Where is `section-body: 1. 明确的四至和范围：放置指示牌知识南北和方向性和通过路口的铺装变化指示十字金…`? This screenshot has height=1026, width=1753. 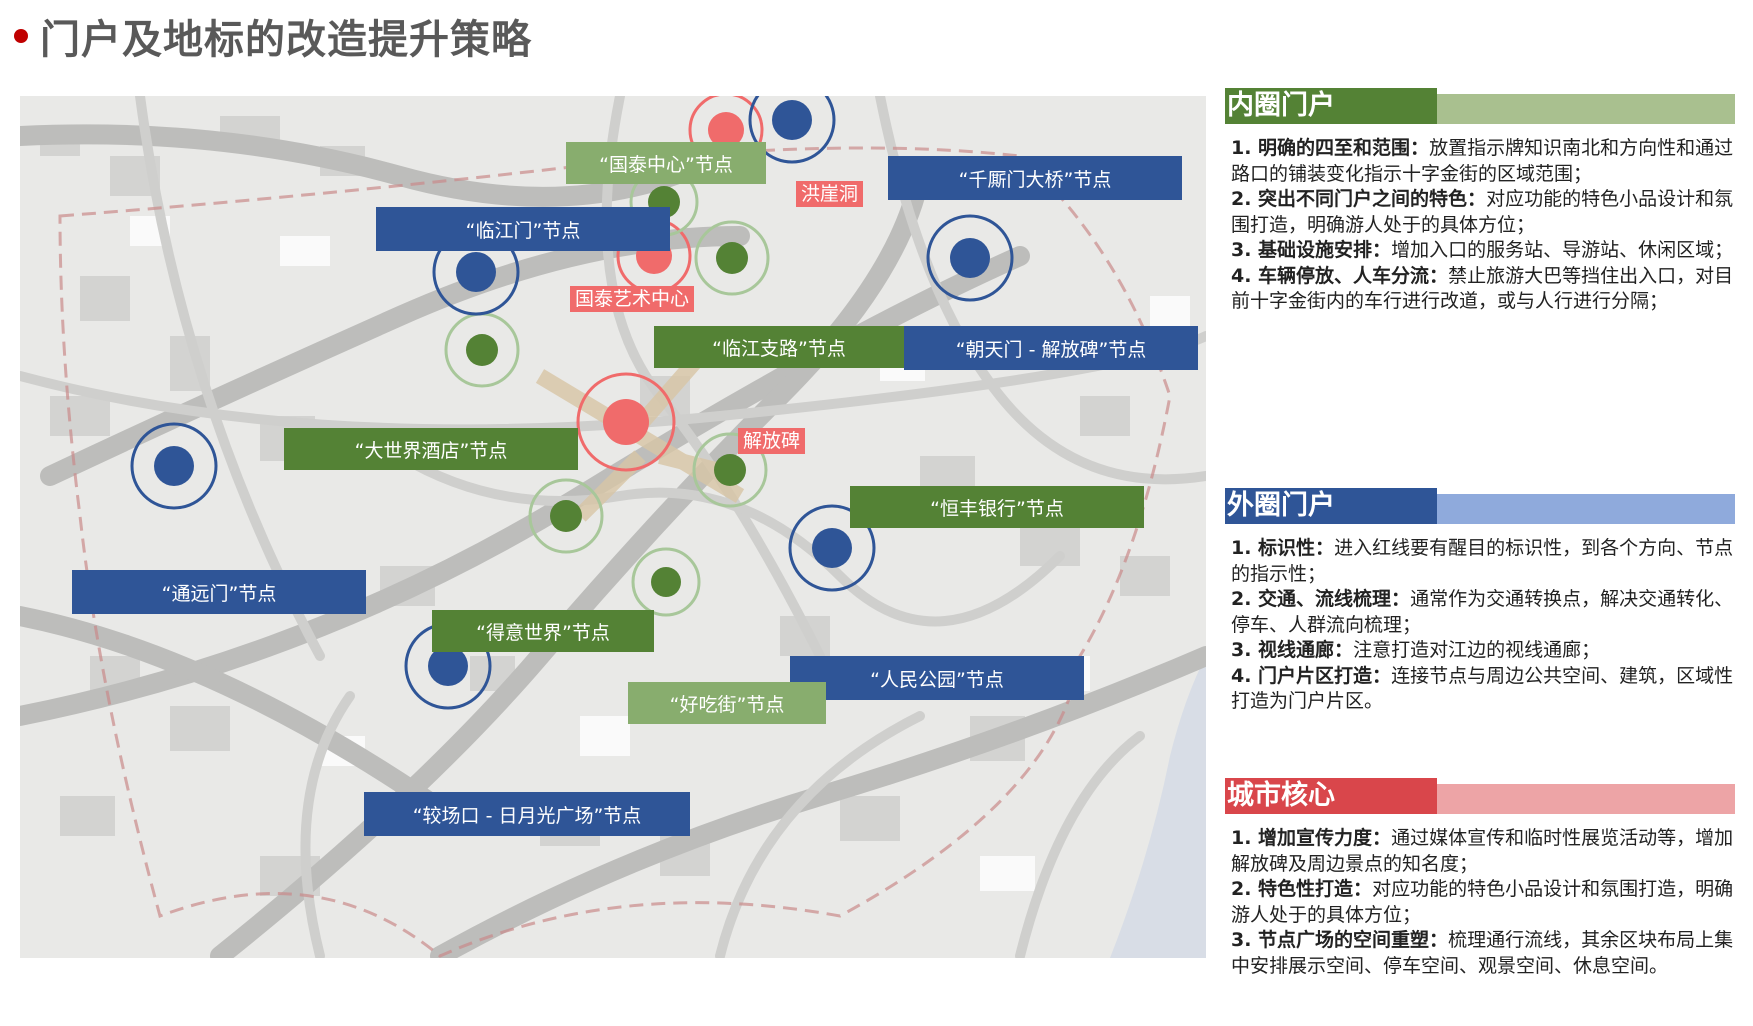 section-body: 1. 明确的四至和范围：放置指示牌知识南北和方向性和通过路口的铺装变化指示十字金… is located at coordinates (1480, 225).